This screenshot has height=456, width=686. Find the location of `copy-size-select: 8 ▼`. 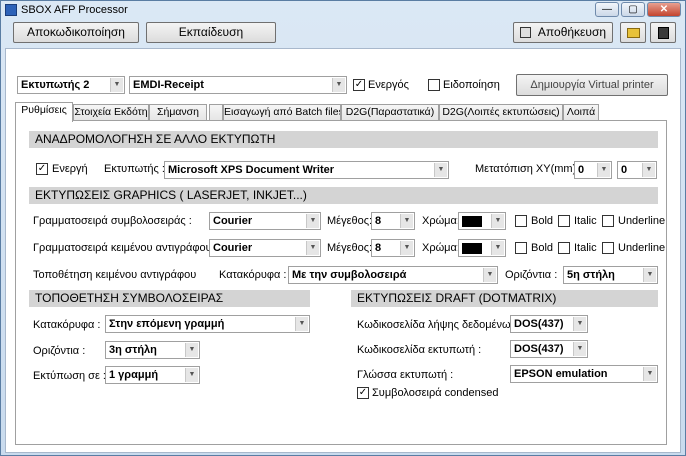

copy-size-select: 8 ▼ is located at coordinates (393, 248).